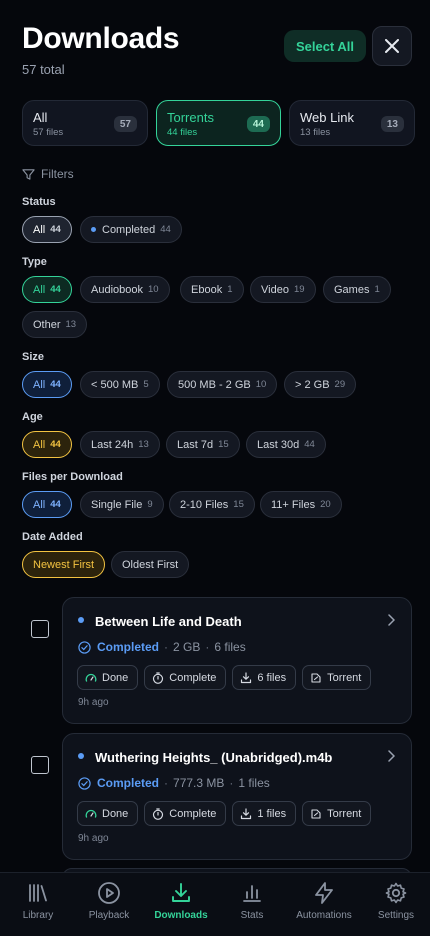 The width and height of the screenshot is (430, 936). What do you see at coordinates (109, 893) in the screenshot?
I see `play-circle-icon` at bounding box center [109, 893].